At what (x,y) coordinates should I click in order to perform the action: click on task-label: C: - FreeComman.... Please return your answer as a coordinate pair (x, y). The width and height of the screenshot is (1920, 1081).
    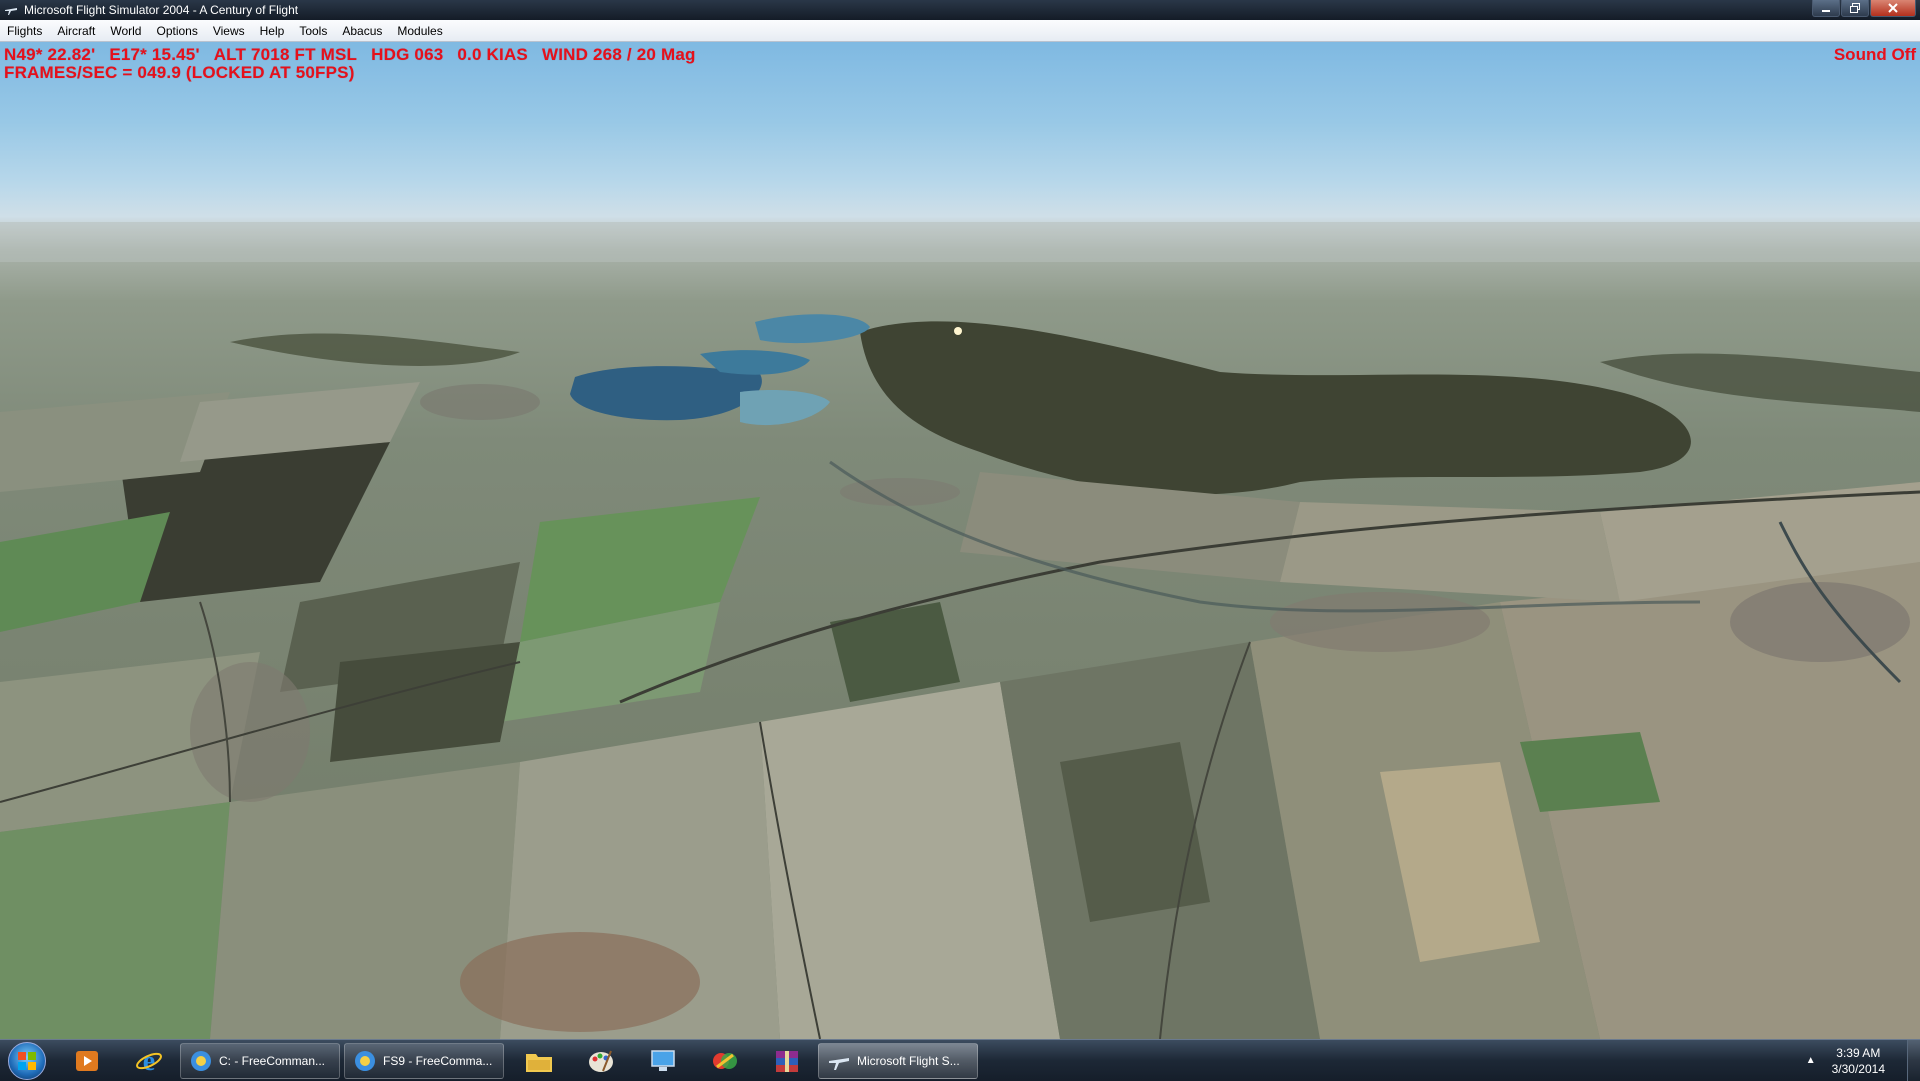
    Looking at the image, I should click on (272, 1060).